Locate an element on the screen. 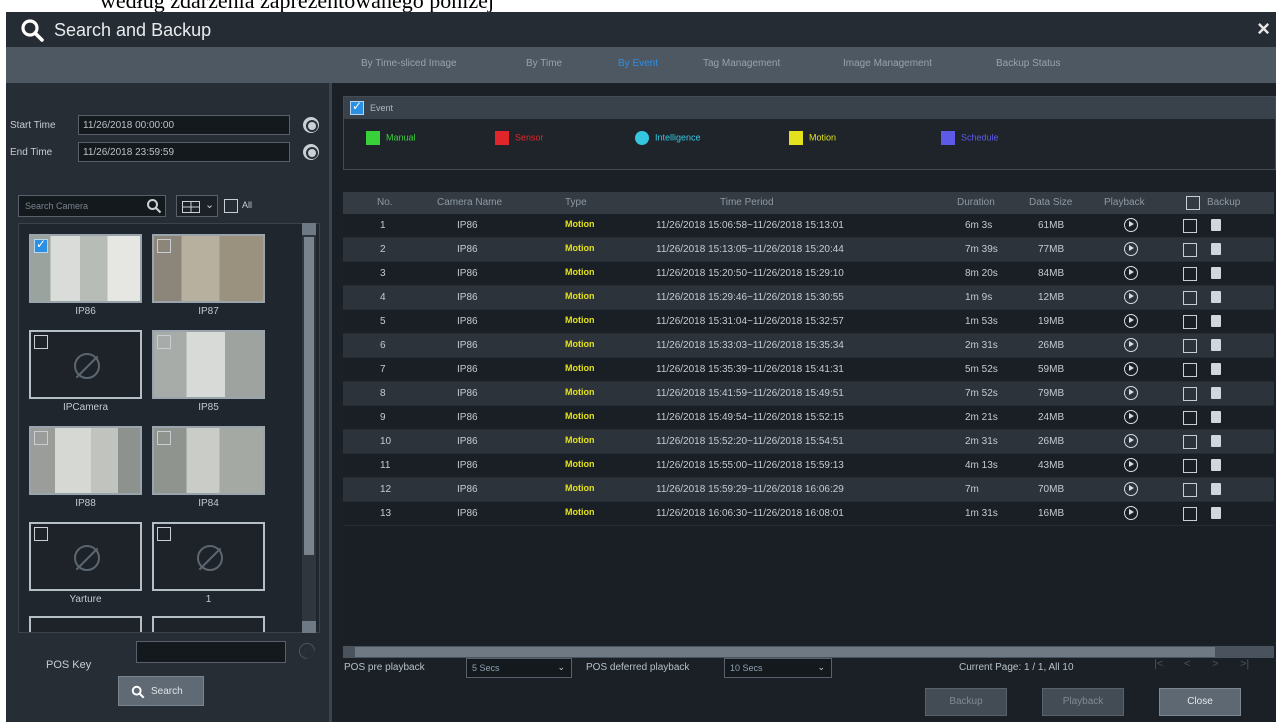 This screenshot has width=1276, height=722. layout-select: ⌄ is located at coordinates (197, 206).